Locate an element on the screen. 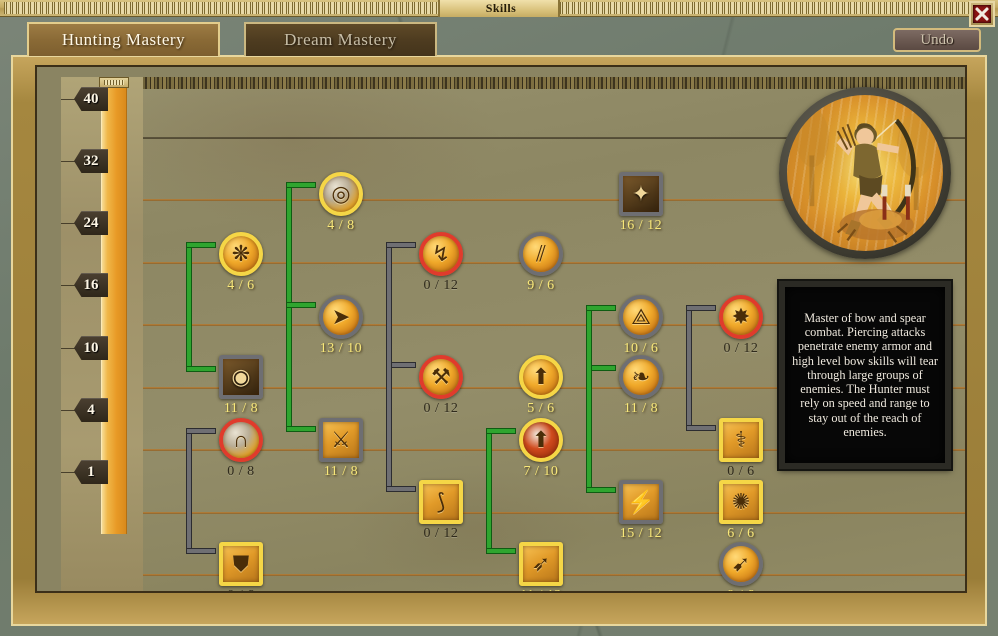  meander-ornament-left is located at coordinates (221, 8).